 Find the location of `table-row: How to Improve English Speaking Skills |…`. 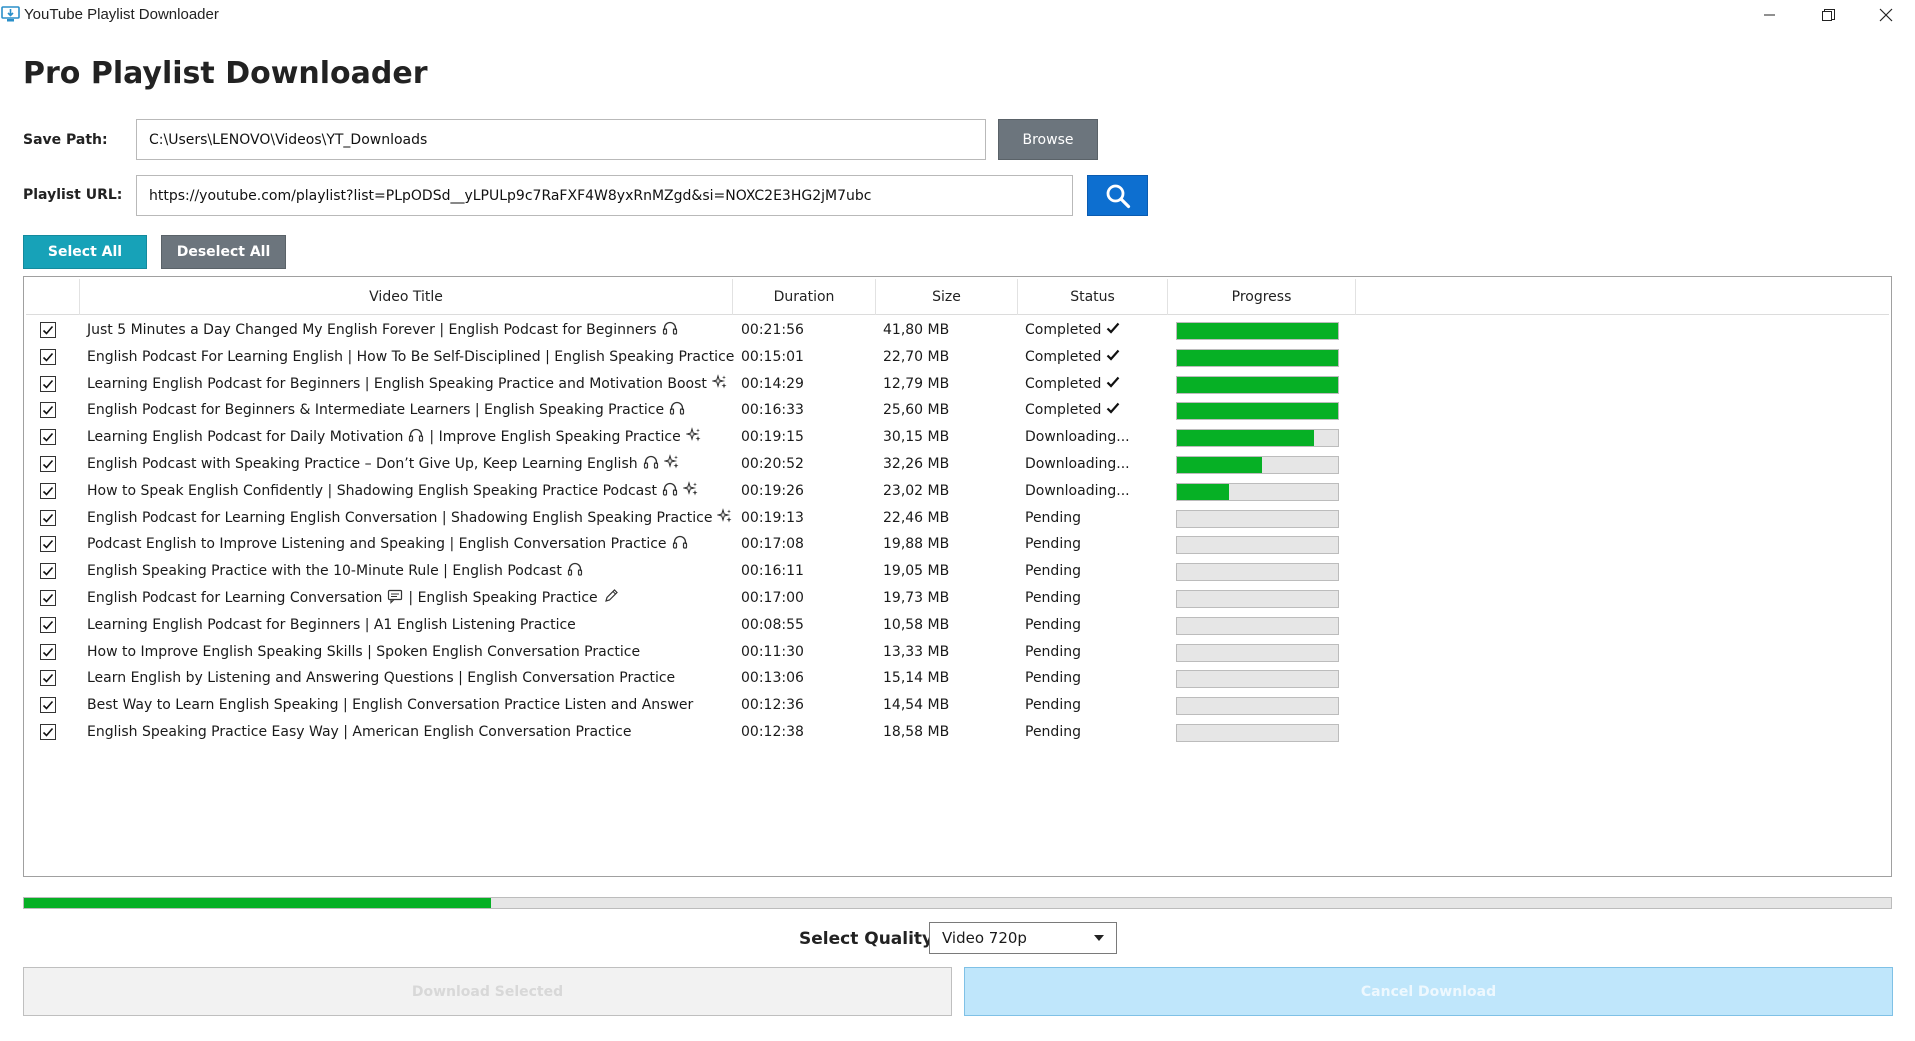

table-row: How to Improve English Speaking Skills |… is located at coordinates (957, 652).